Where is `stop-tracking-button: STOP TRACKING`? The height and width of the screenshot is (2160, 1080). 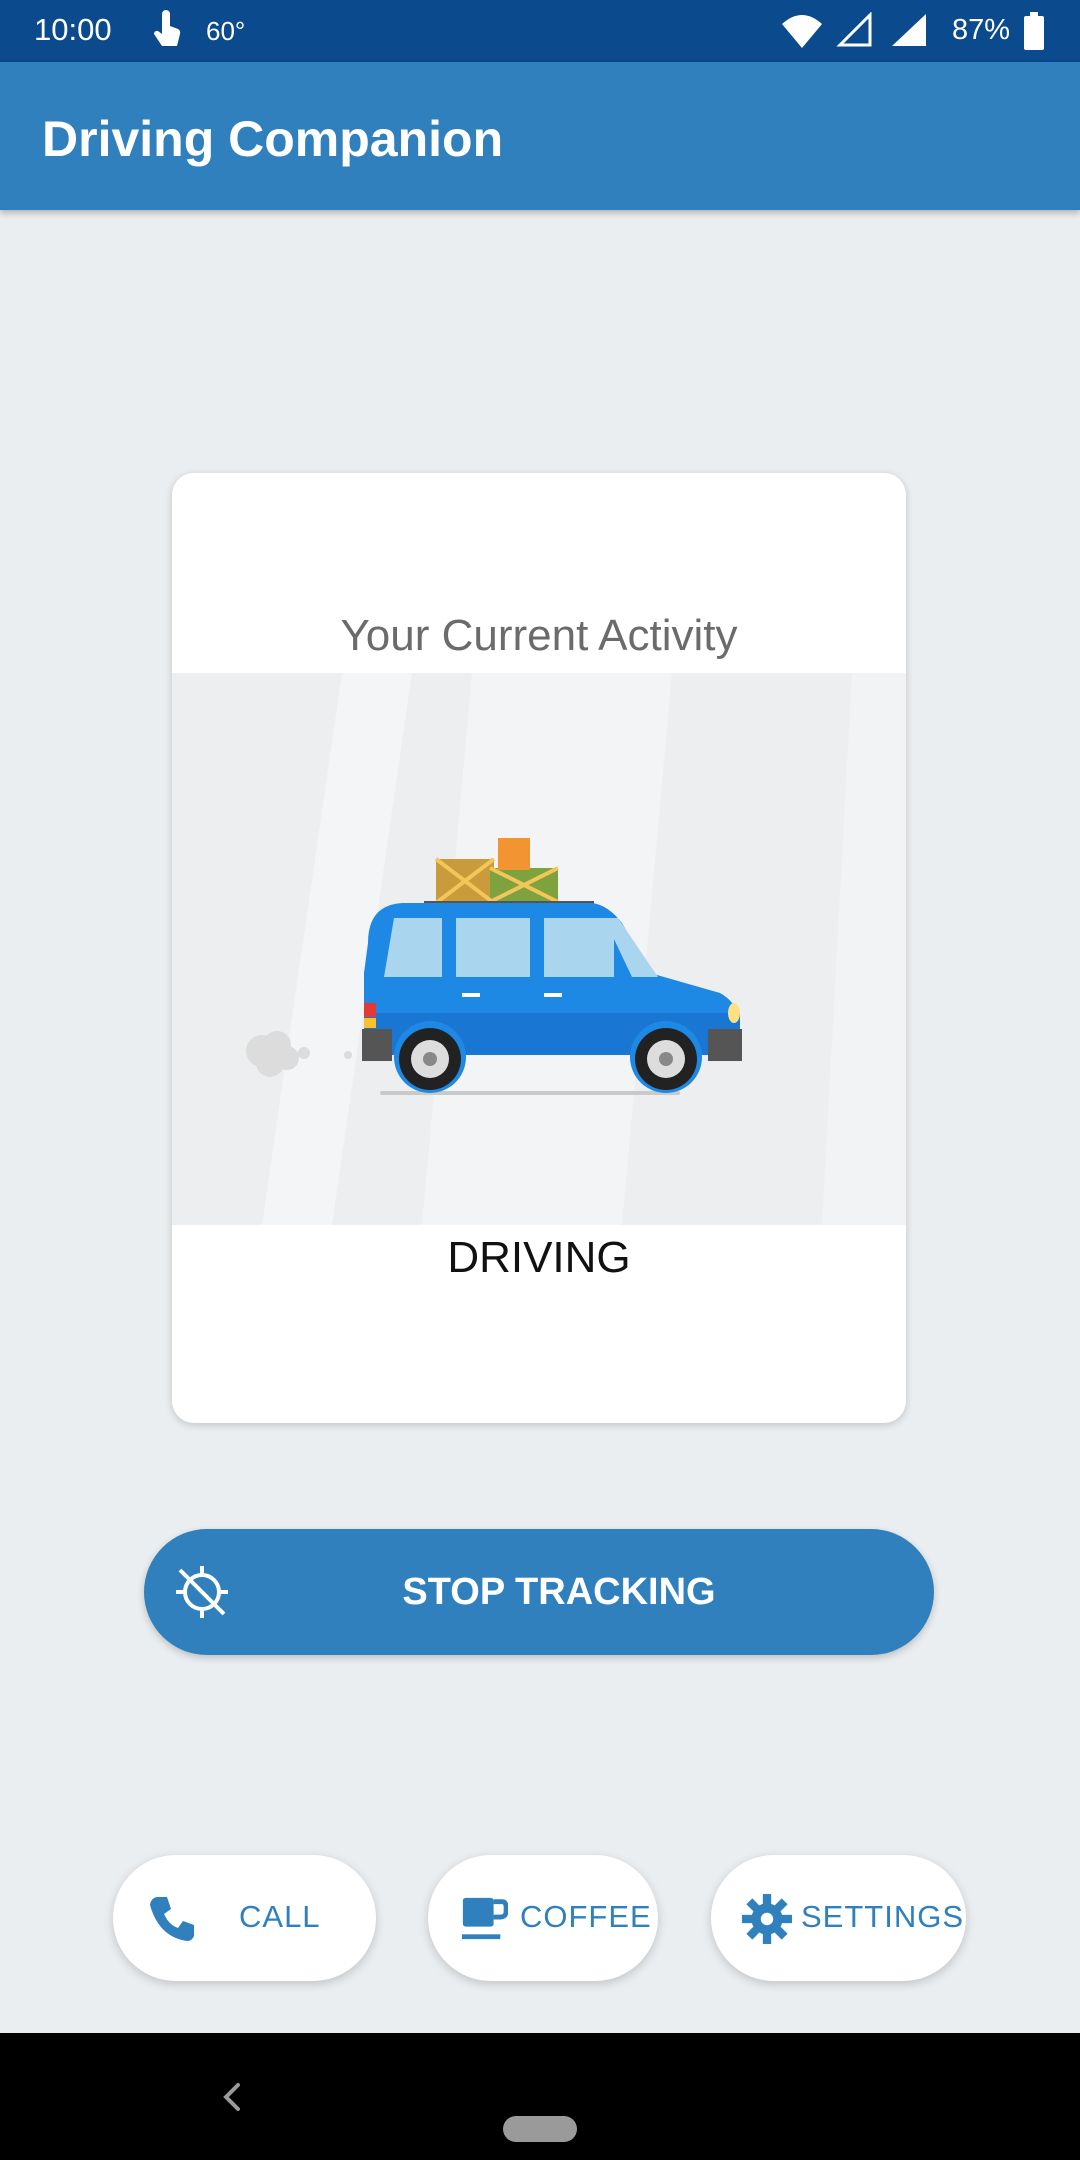 stop-tracking-button: STOP TRACKING is located at coordinates (539, 1592).